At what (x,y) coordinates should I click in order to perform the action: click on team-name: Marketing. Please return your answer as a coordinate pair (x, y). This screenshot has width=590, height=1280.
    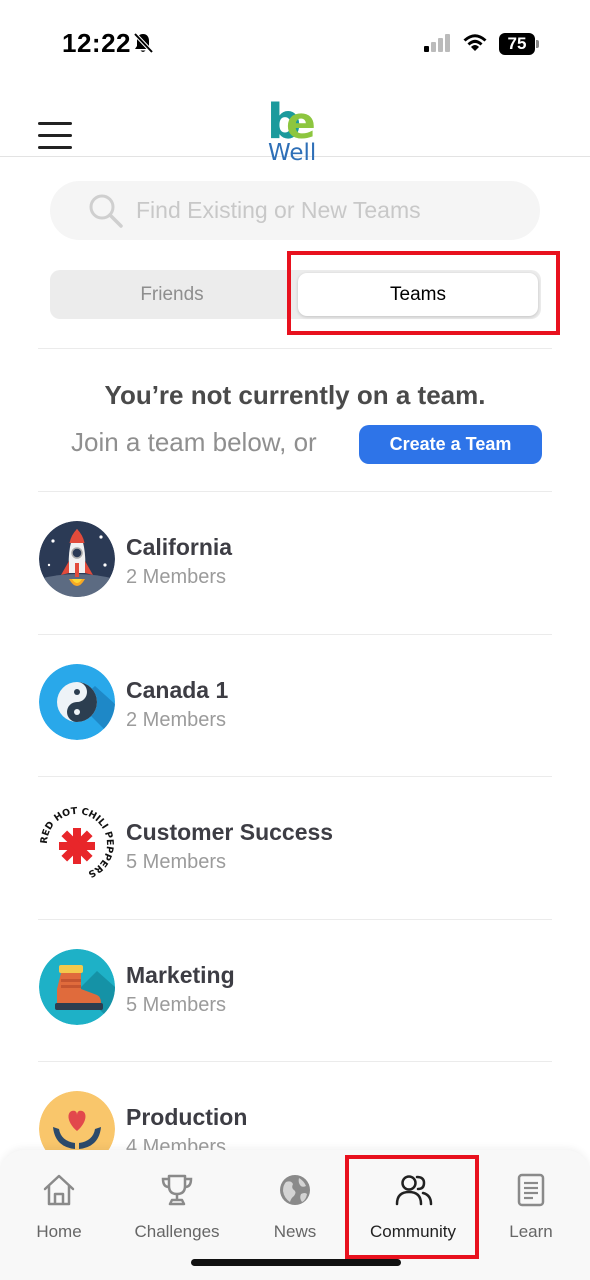
    Looking at the image, I should click on (180, 975).